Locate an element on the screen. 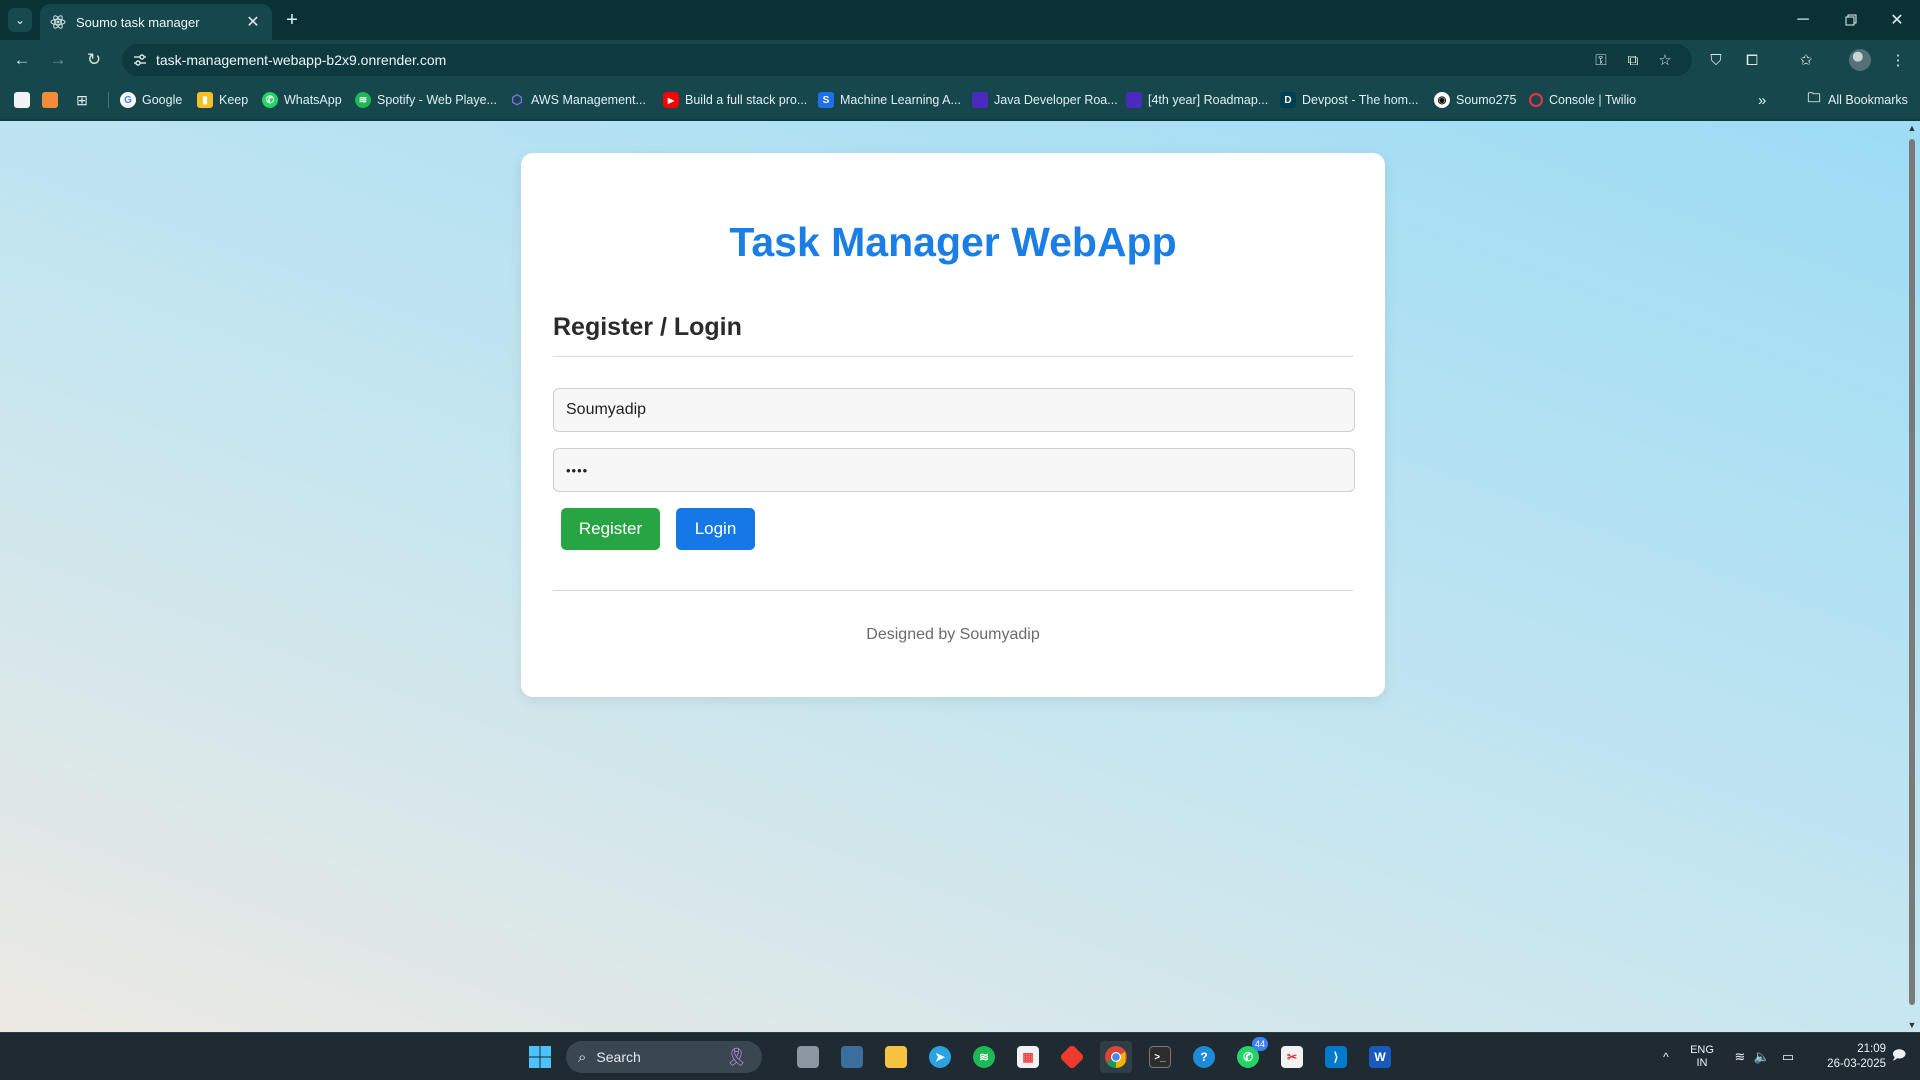  new-tab-plus-icon: + is located at coordinates (292, 20).